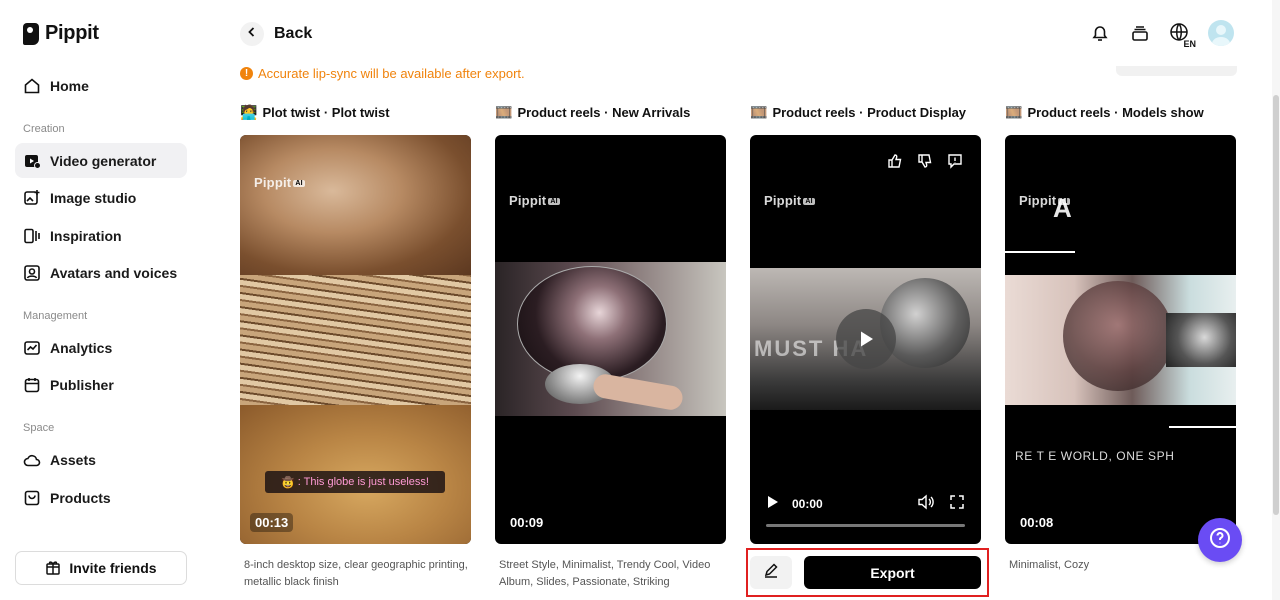  I want to click on sidebar-item-avatars-and-voices: Avatars and voices, so click(101, 272).